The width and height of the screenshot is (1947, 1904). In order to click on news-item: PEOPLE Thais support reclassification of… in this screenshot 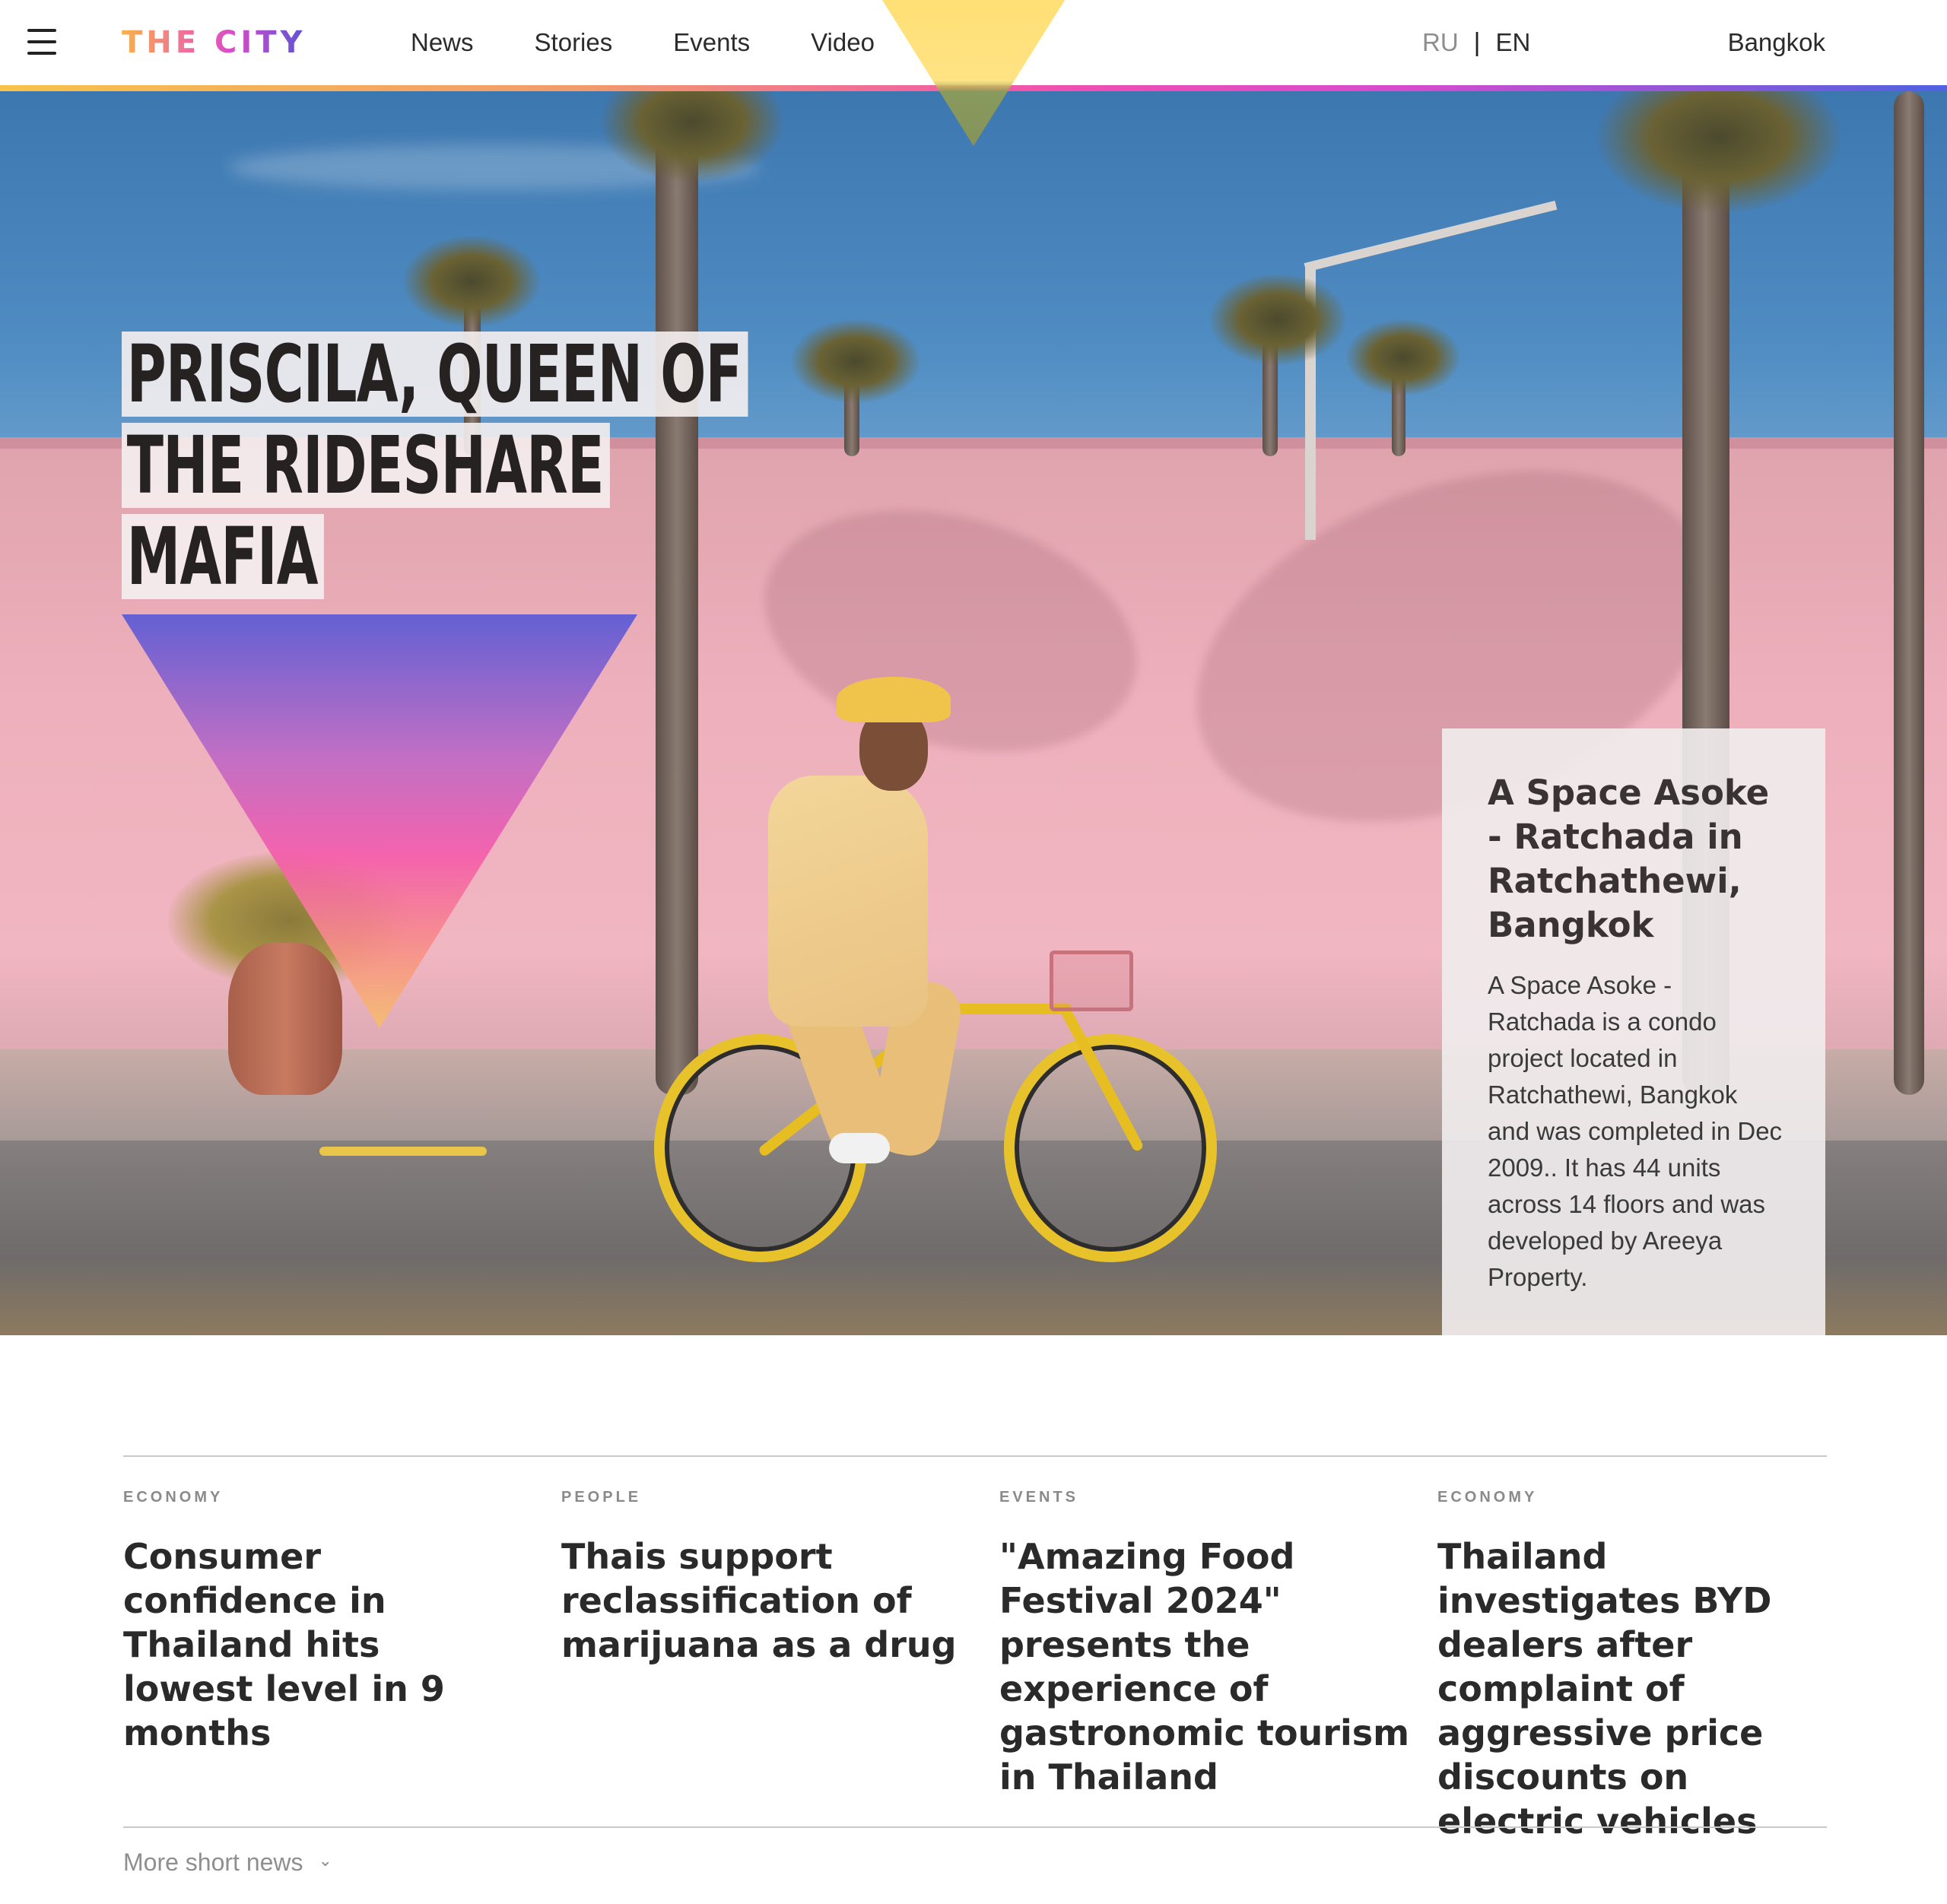, I will do `click(759, 1576)`.